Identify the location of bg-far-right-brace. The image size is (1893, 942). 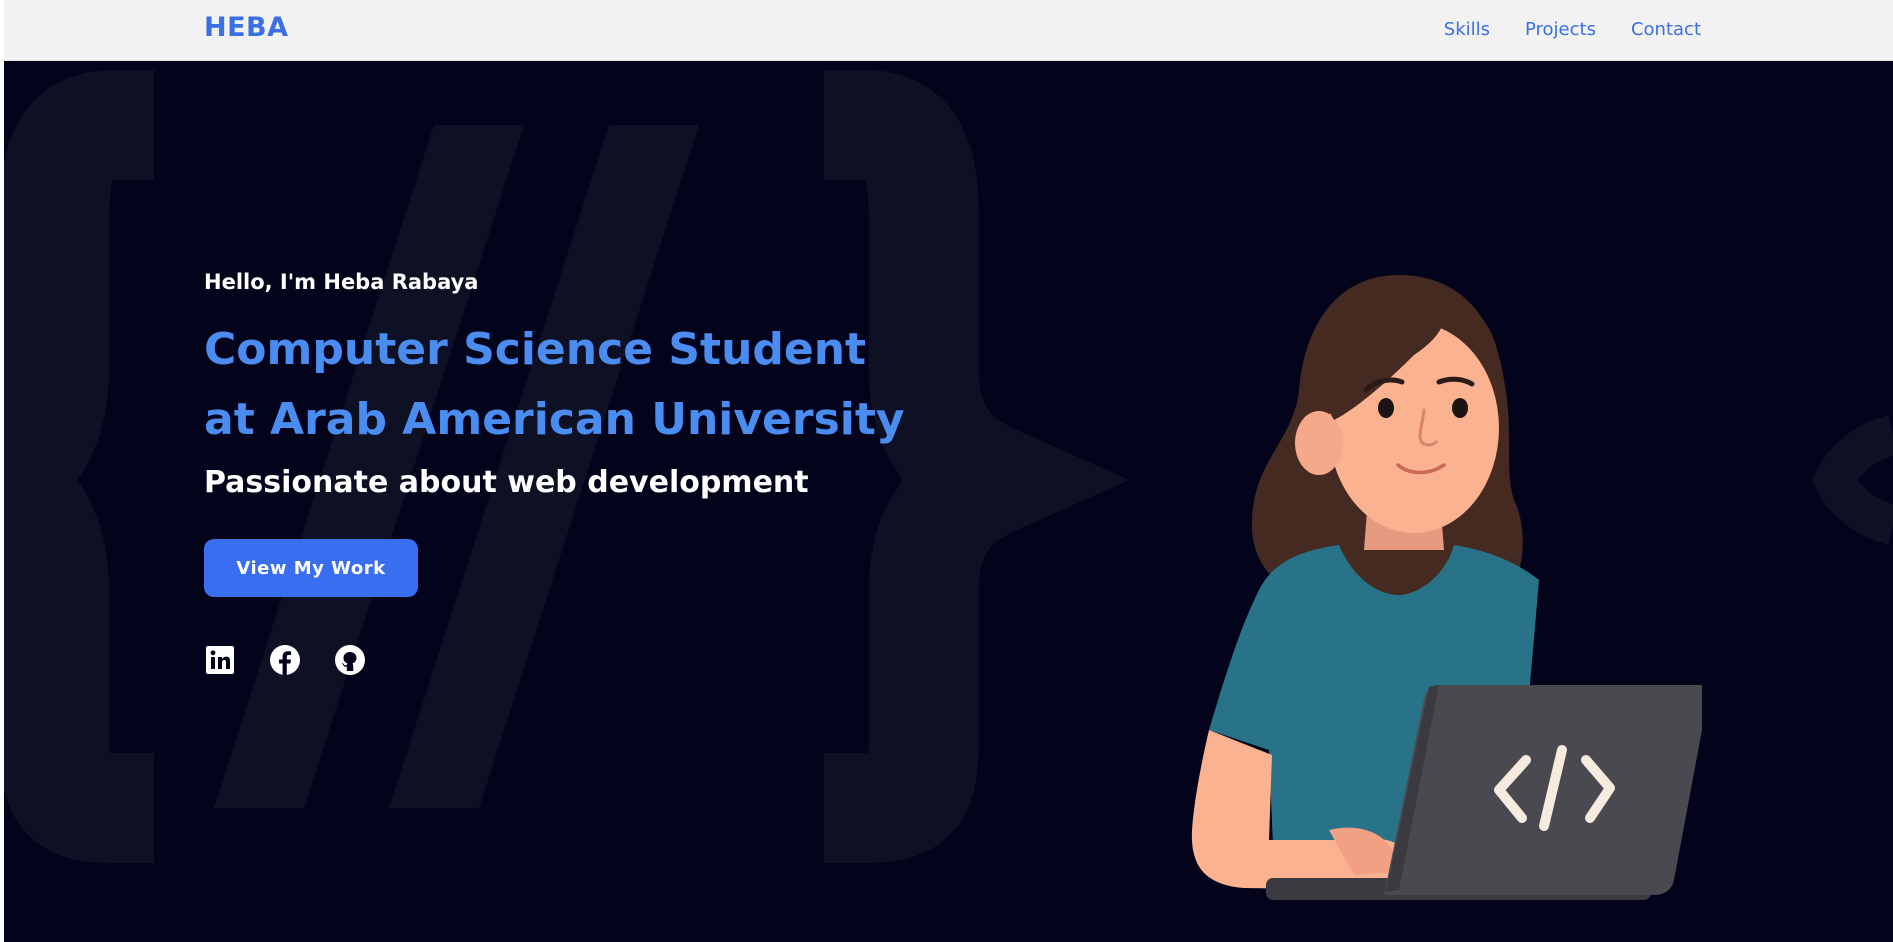
(1852, 480).